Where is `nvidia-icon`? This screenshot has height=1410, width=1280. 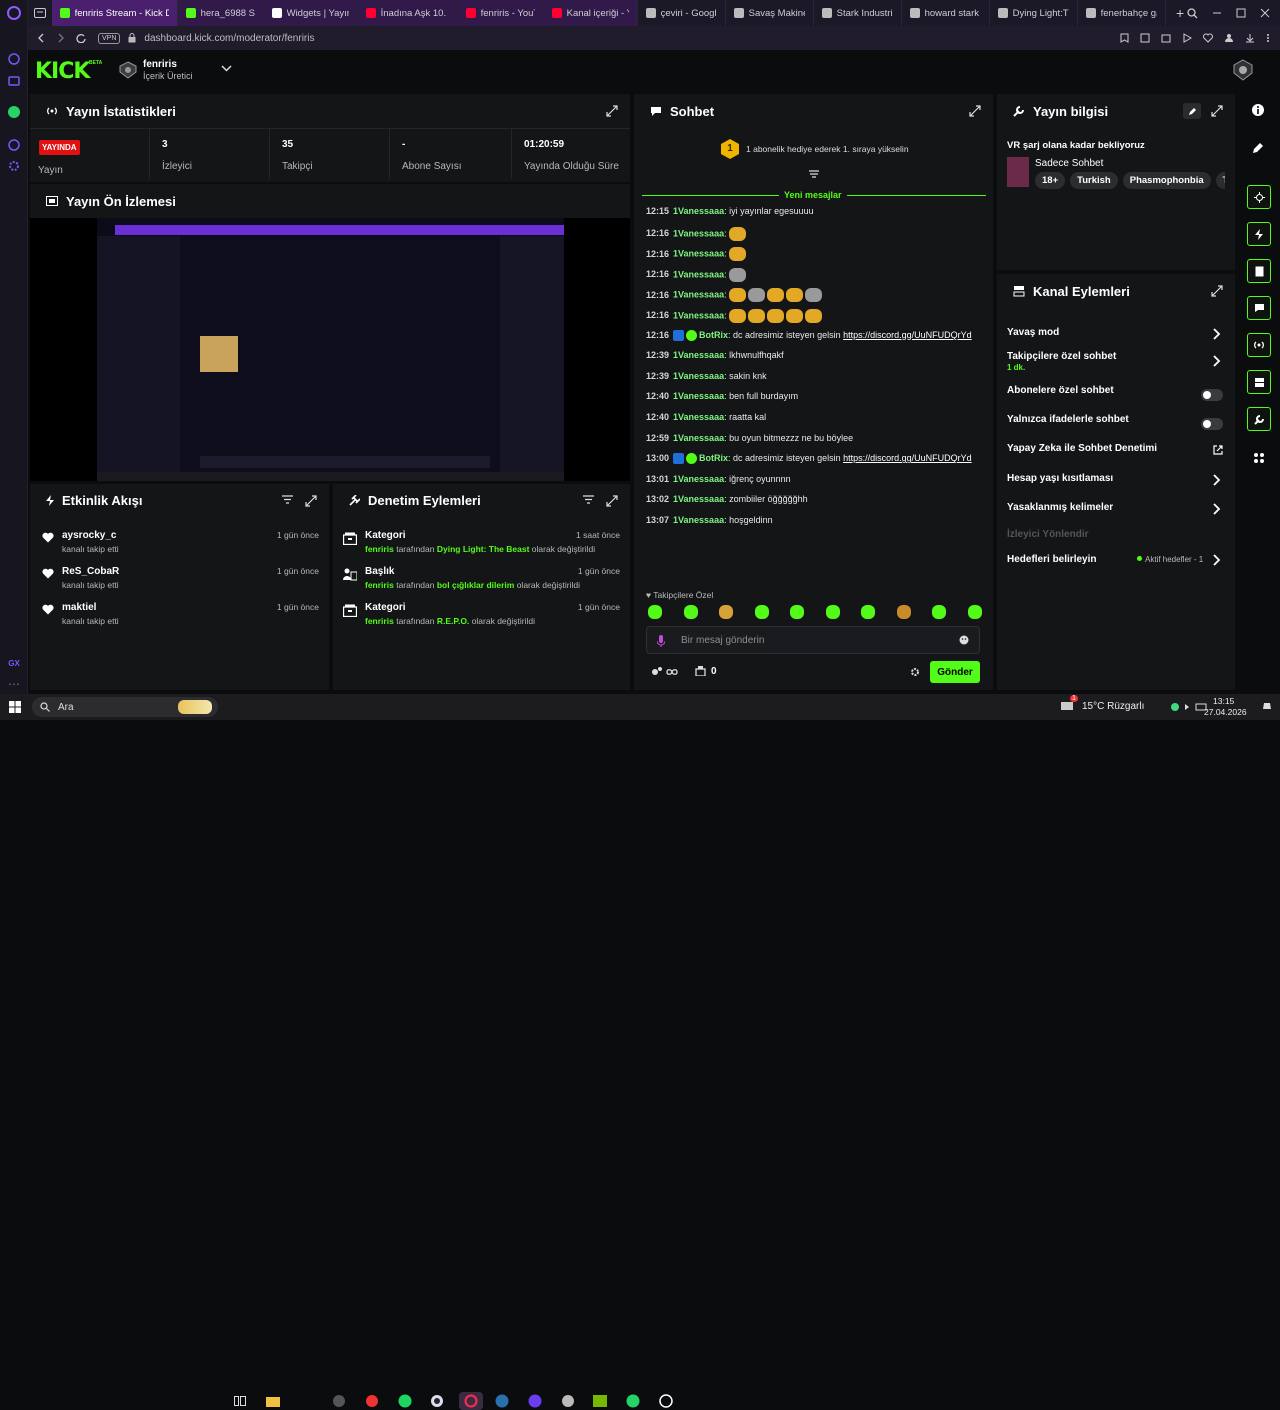 nvidia-icon is located at coordinates (600, 1401).